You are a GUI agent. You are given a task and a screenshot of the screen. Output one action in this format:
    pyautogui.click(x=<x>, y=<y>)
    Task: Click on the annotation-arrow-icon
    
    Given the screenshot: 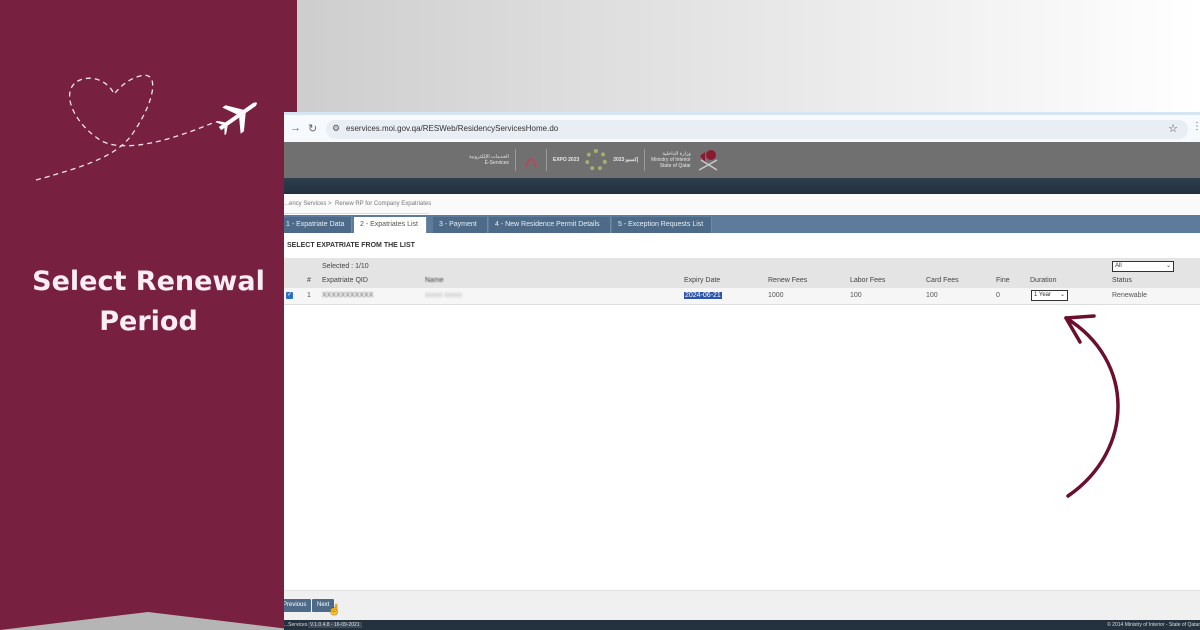 What is the action you would take?
    pyautogui.click(x=1092, y=406)
    